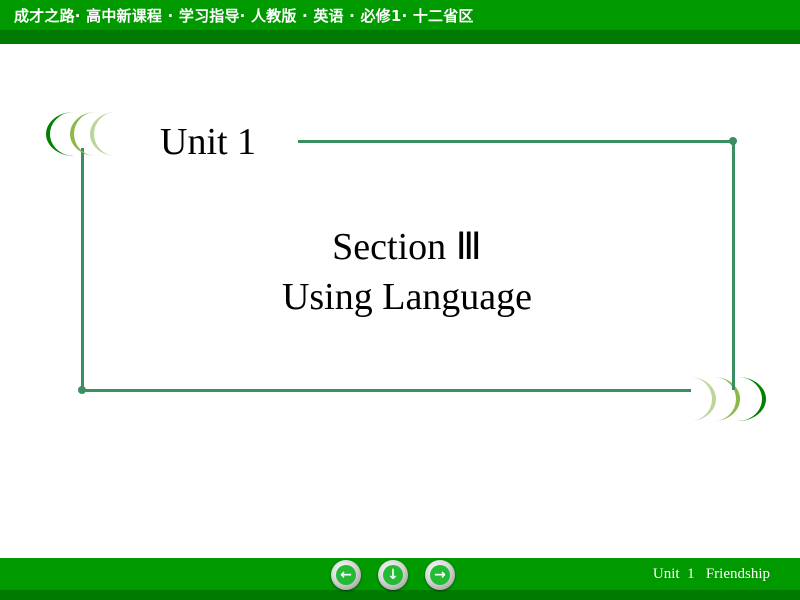 This screenshot has height=600, width=800. What do you see at coordinates (711, 574) in the screenshot?
I see `footer-unit-label: Unit 1 Friendship` at bounding box center [711, 574].